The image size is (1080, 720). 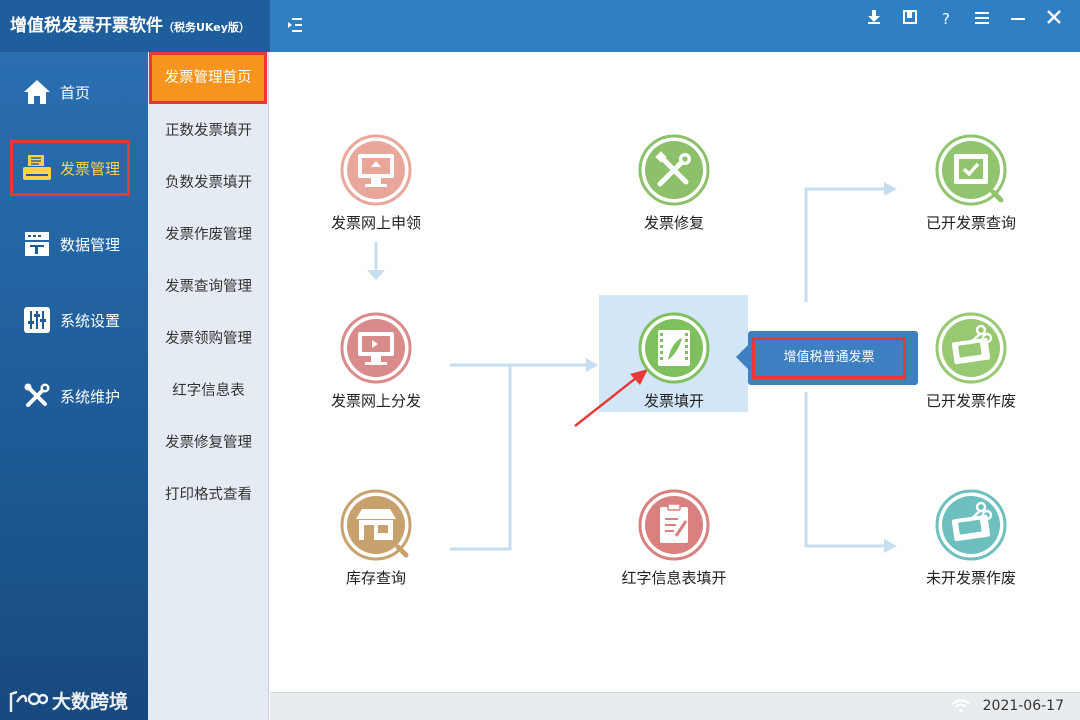 I want to click on node-unissued-void: 未开发票作废, so click(x=971, y=538).